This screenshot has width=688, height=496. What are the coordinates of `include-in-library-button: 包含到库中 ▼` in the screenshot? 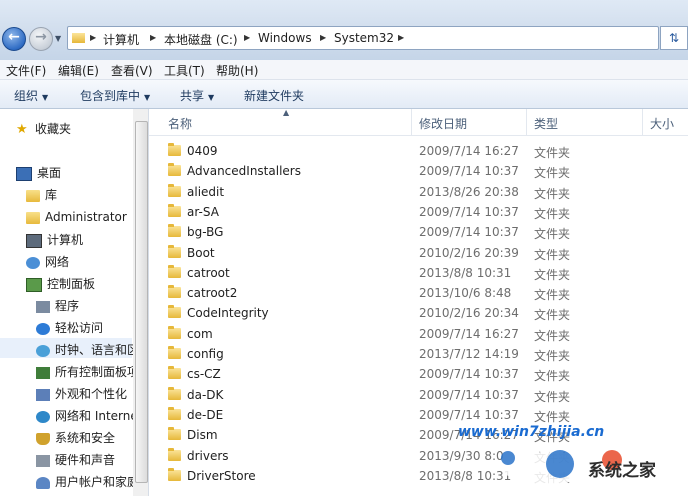 It's located at (115, 95).